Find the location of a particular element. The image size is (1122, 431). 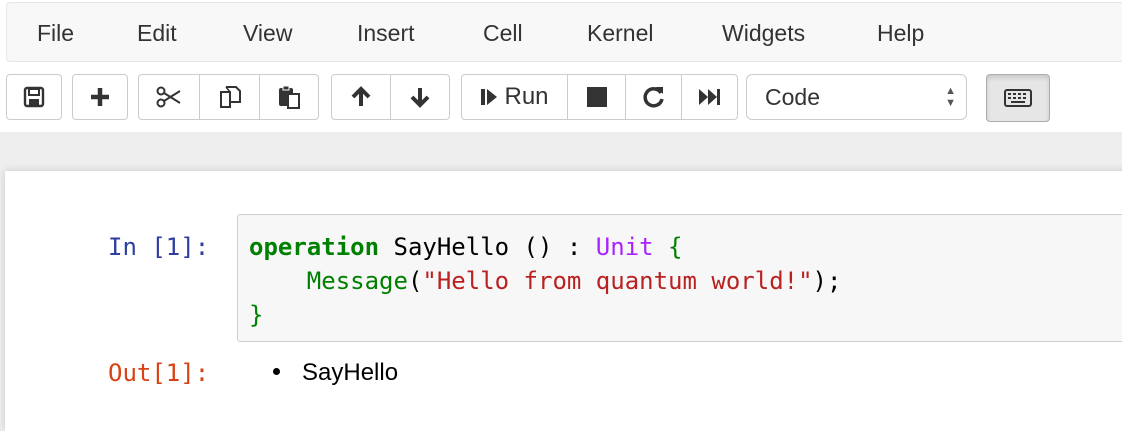

refresh-icon is located at coordinates (653, 97).